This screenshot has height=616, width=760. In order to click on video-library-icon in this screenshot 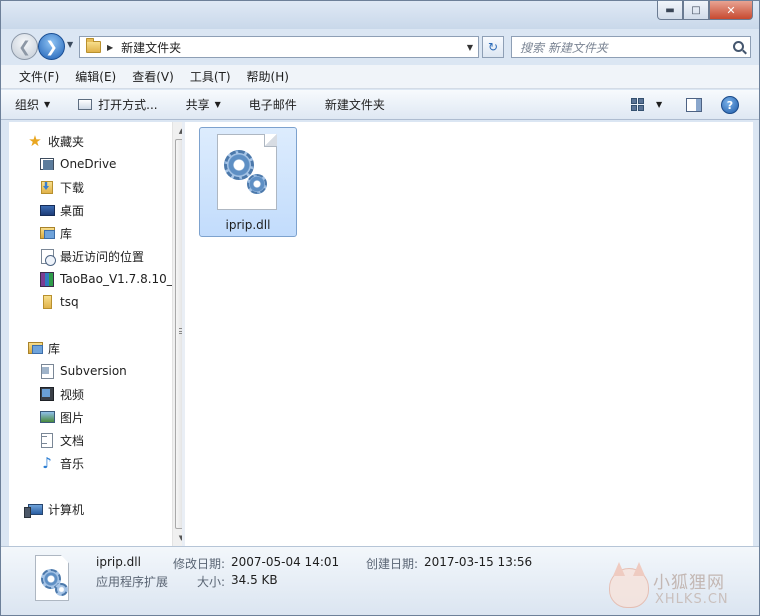, I will do `click(47, 394)`.